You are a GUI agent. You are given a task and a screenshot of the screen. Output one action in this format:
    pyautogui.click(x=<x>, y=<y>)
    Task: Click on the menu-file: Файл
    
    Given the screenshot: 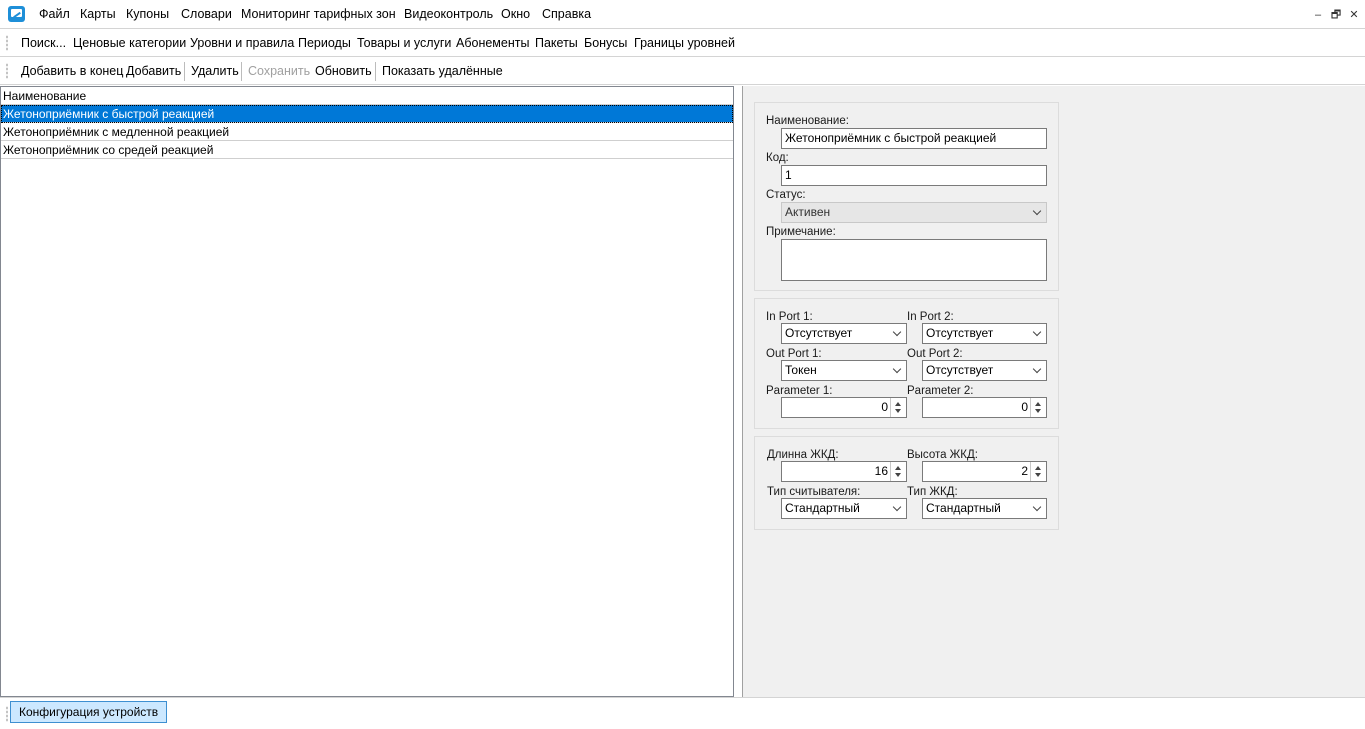 What is the action you would take?
    pyautogui.click(x=54, y=14)
    